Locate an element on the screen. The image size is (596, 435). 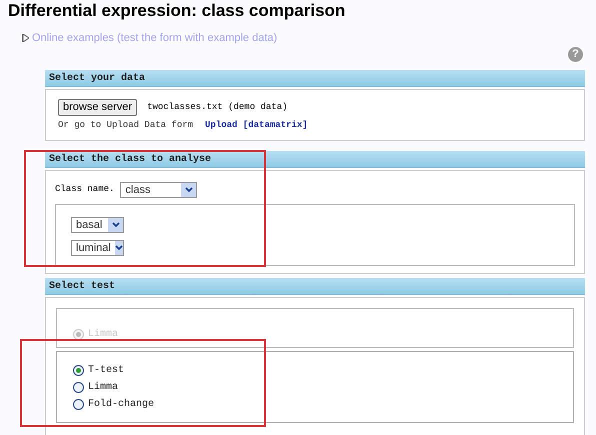
browse-server-button: browse server is located at coordinates (98, 107).